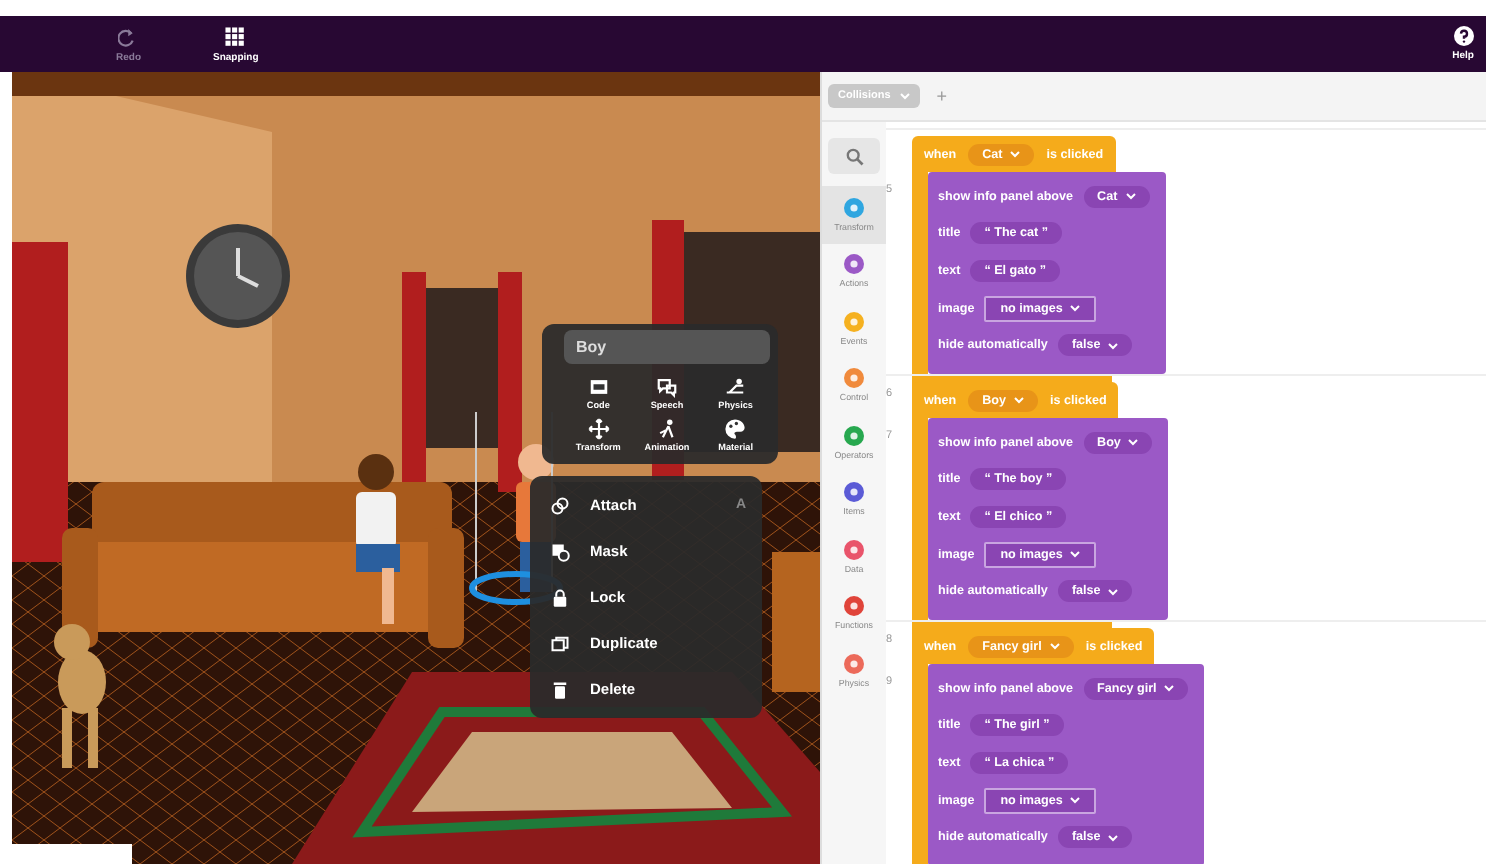 The width and height of the screenshot is (1486, 864). What do you see at coordinates (560, 689) in the screenshot?
I see `trash-icon` at bounding box center [560, 689].